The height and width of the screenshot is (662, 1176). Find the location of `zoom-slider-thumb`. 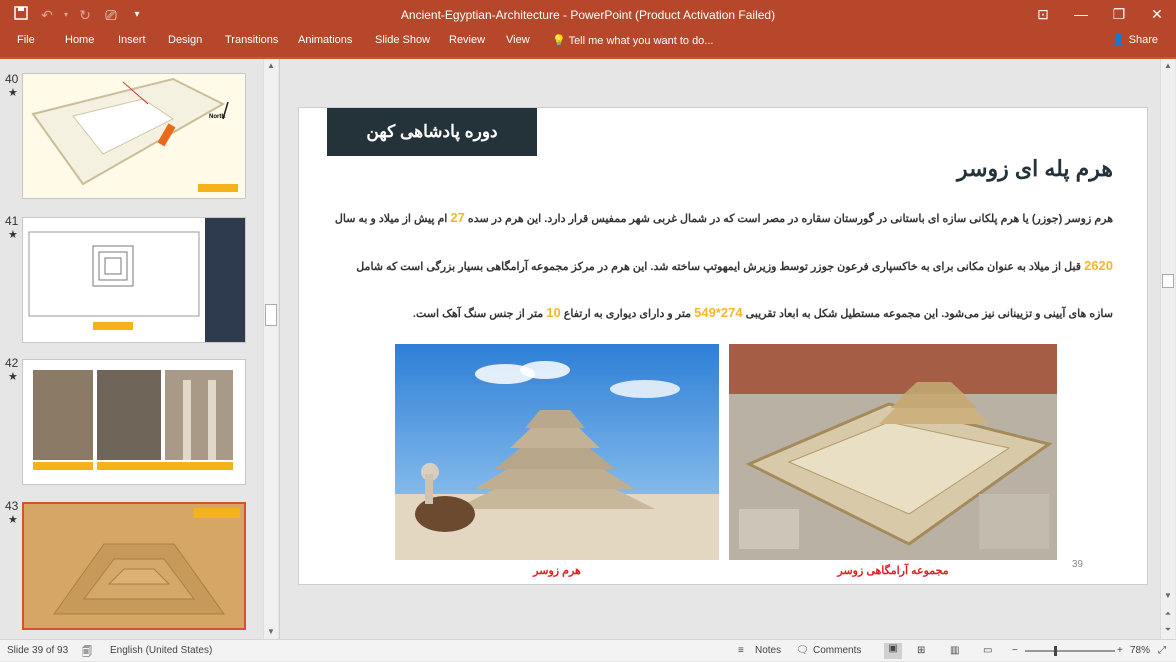

zoom-slider-thumb is located at coordinates (1055, 651).